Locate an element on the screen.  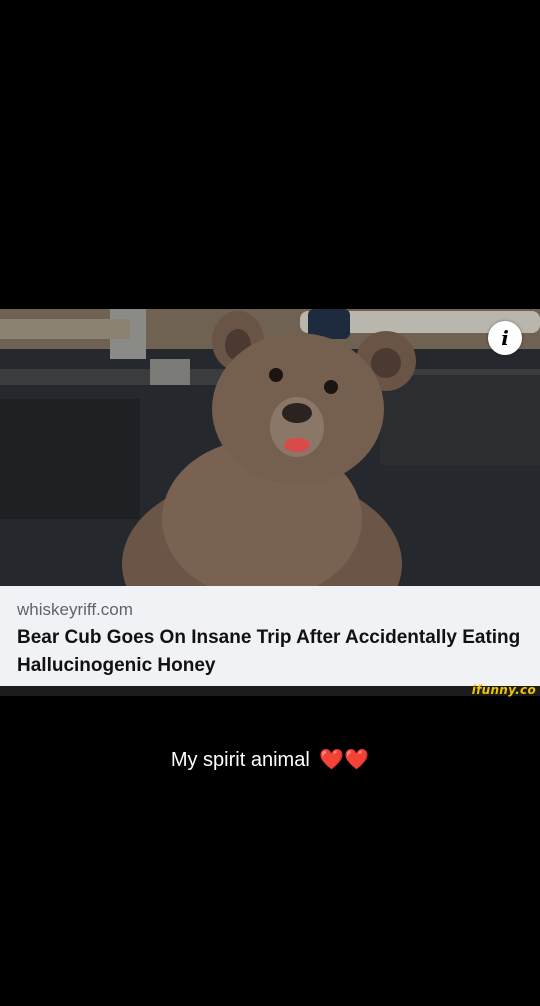
info-icon: i is located at coordinates (505, 338).